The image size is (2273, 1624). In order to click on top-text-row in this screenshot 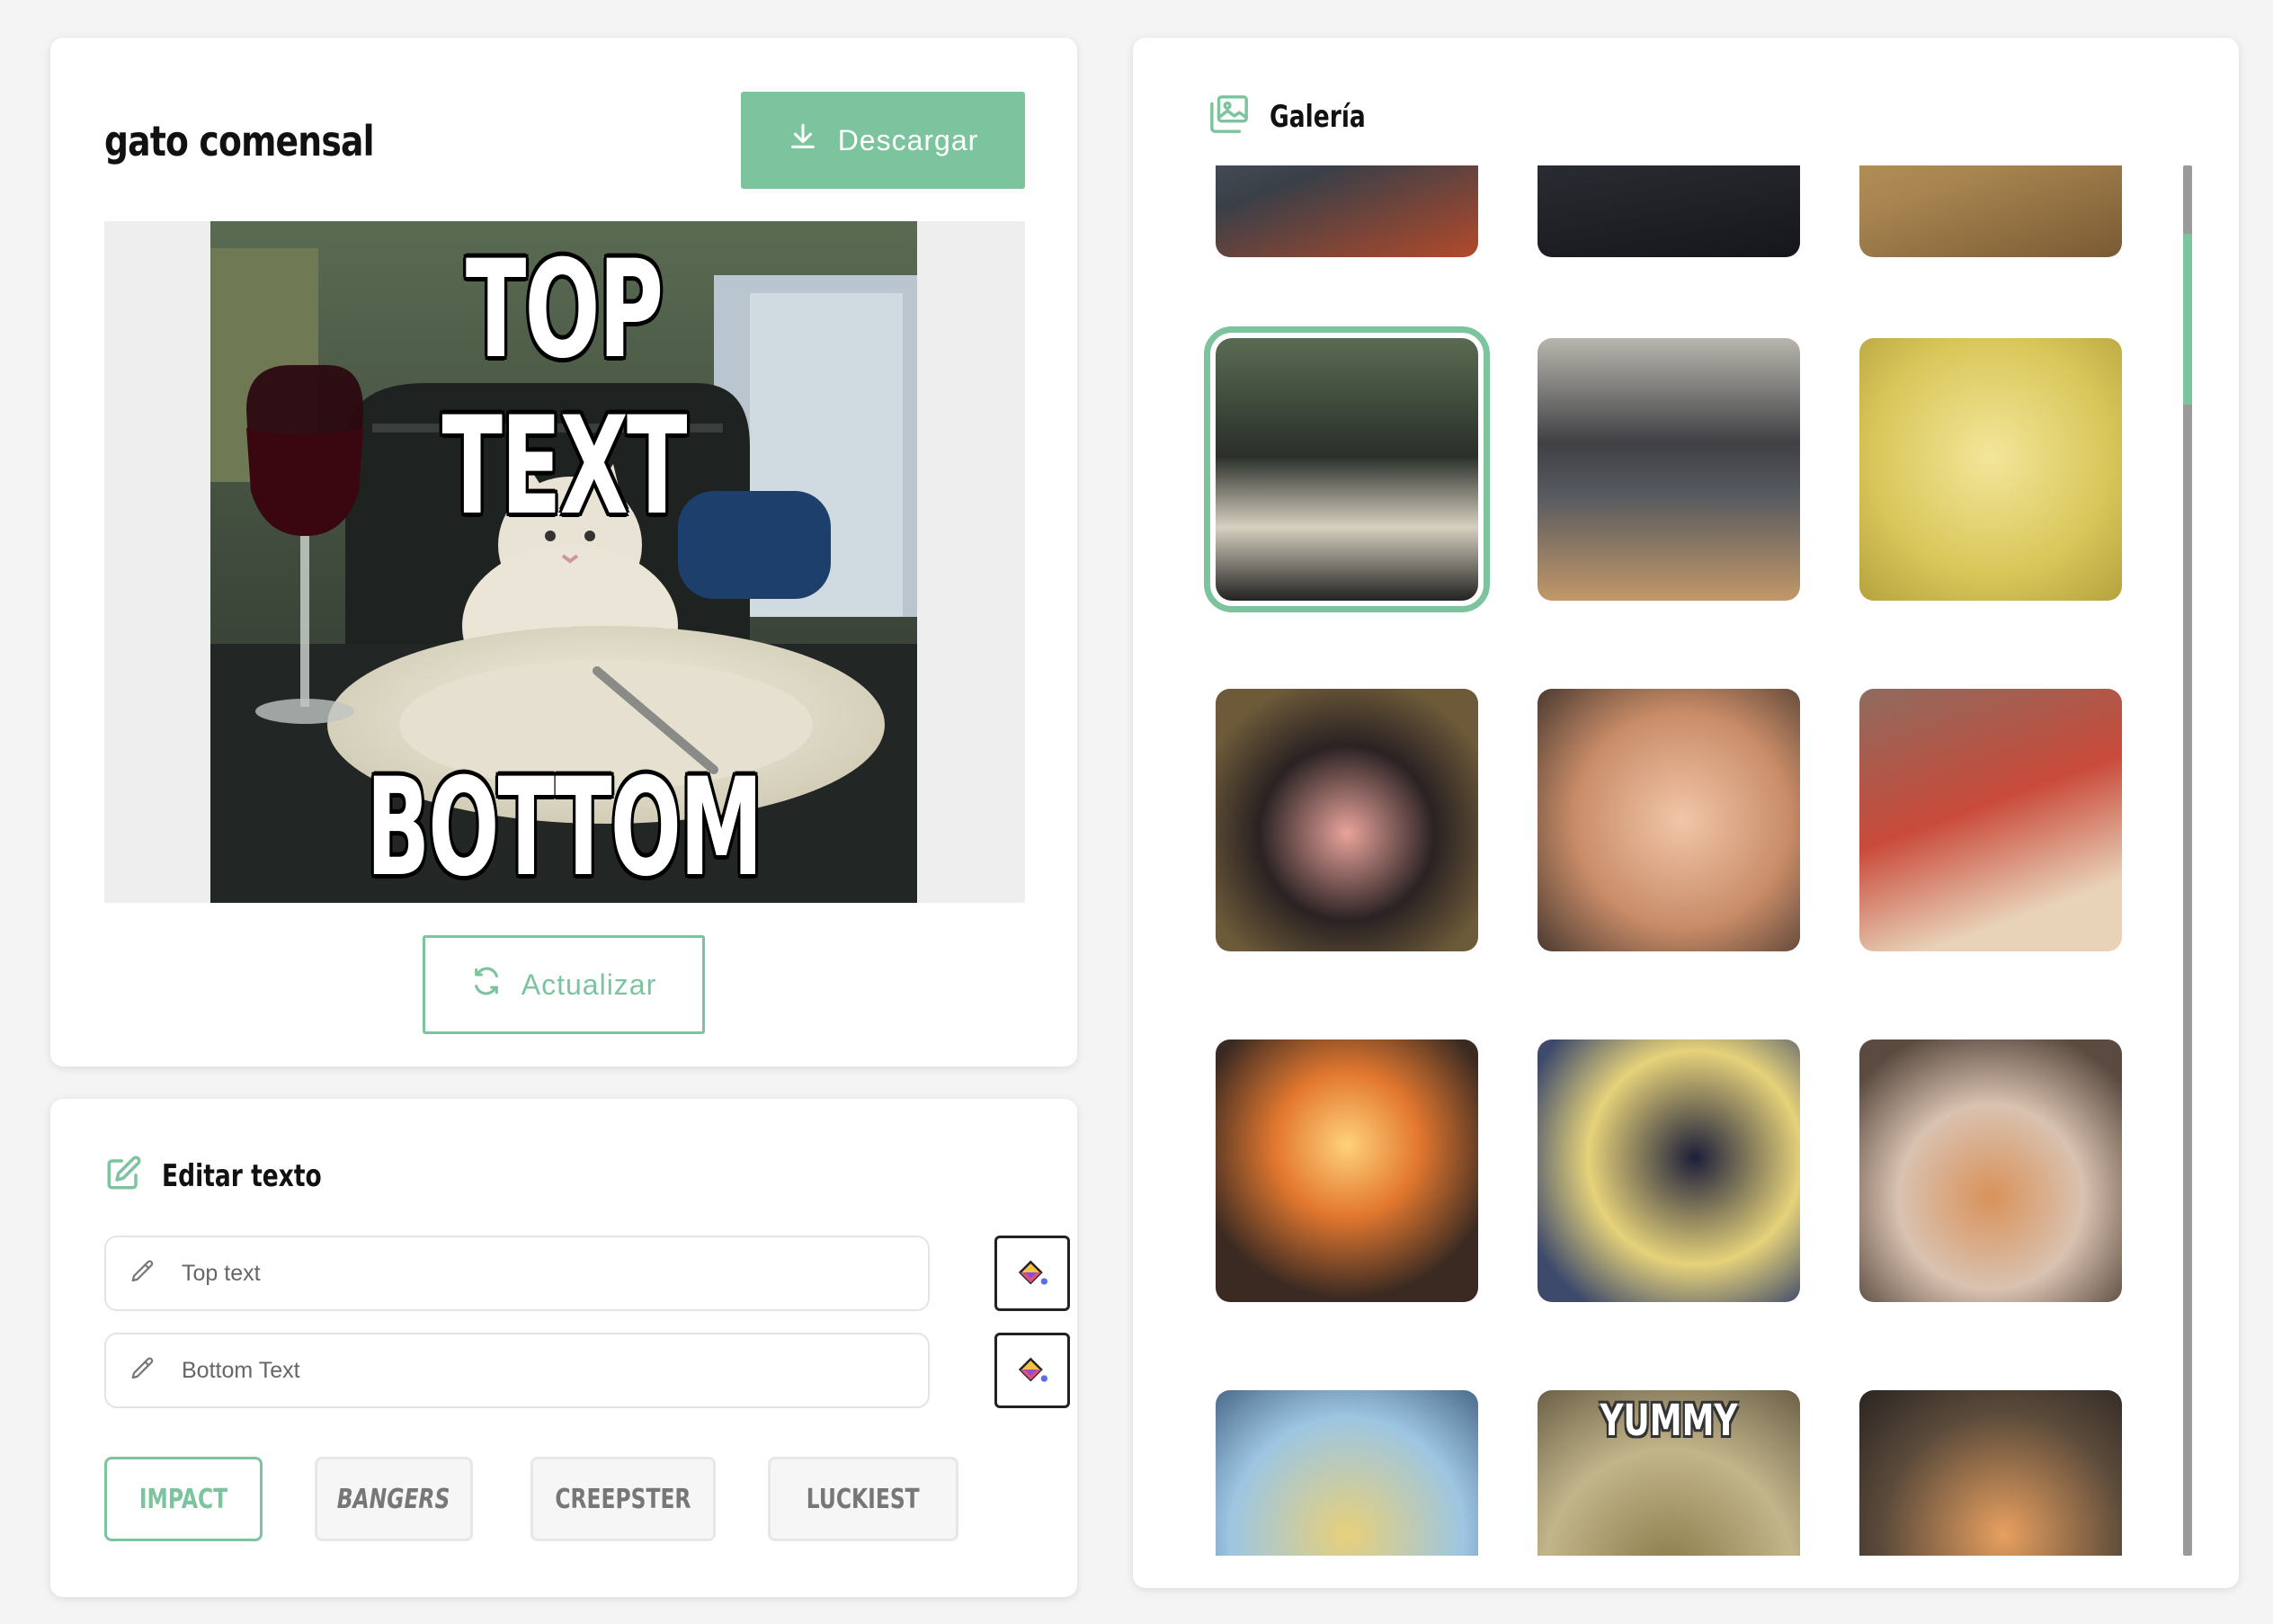, I will do `click(587, 1274)`.